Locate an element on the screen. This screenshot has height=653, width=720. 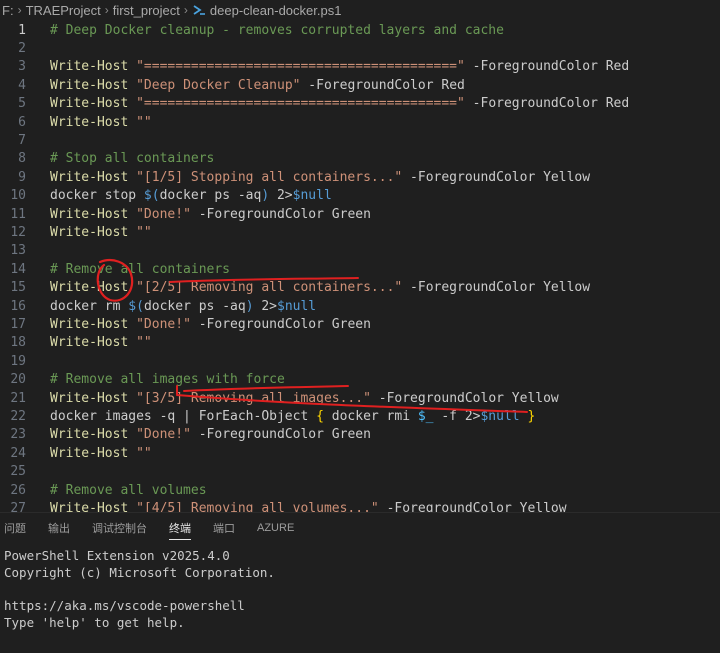
line-number: 8 is located at coordinates (22, 159).